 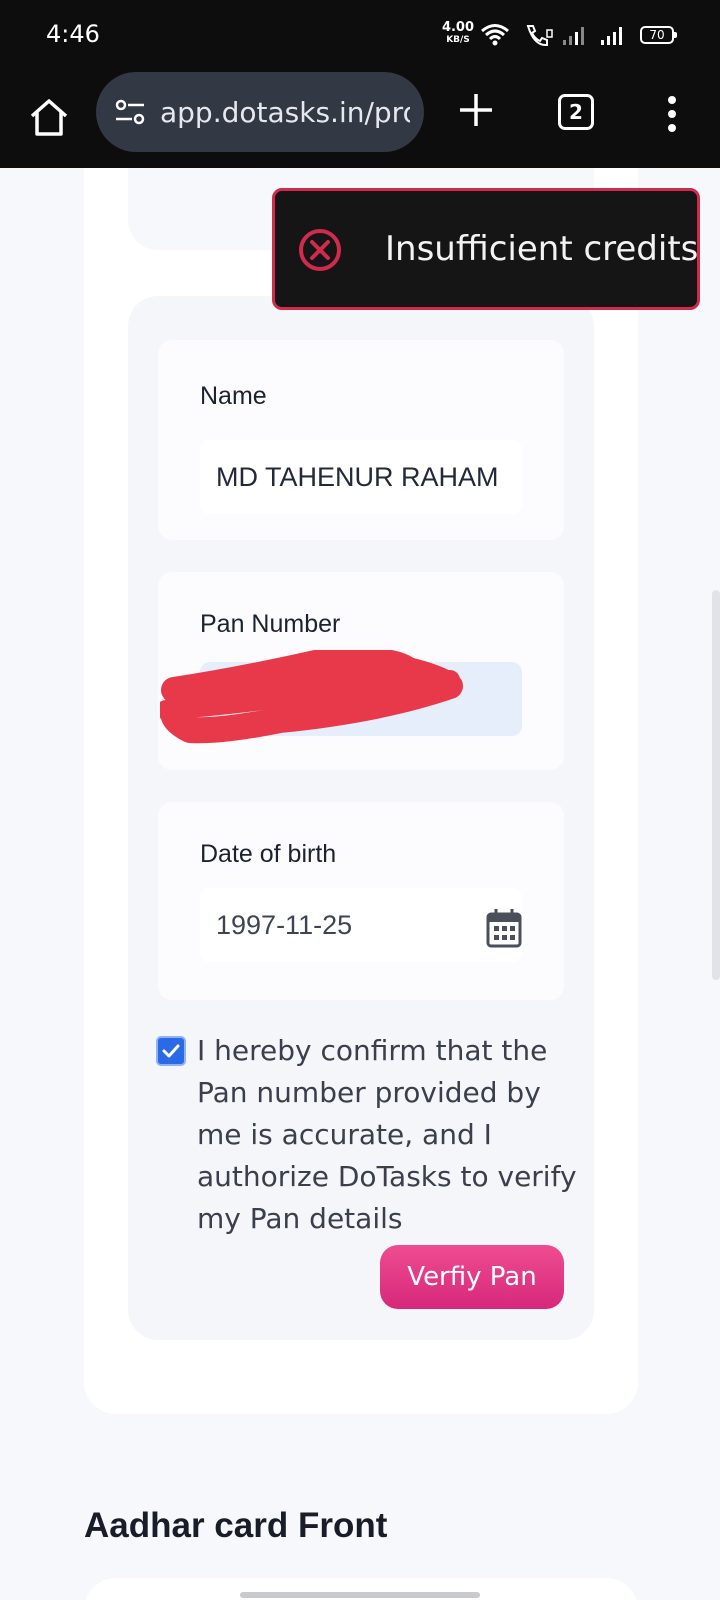 I want to click on name-input: MD TAHENUR RAHAM, so click(x=361, y=477).